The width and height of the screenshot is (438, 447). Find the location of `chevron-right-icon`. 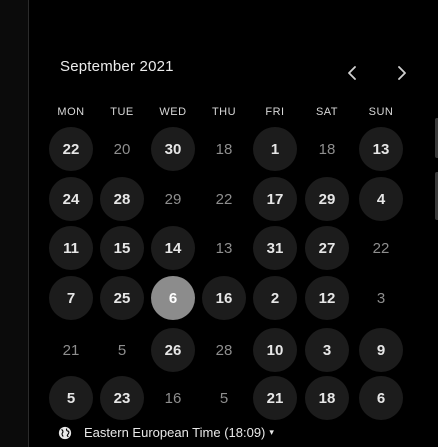

chevron-right-icon is located at coordinates (402, 73).